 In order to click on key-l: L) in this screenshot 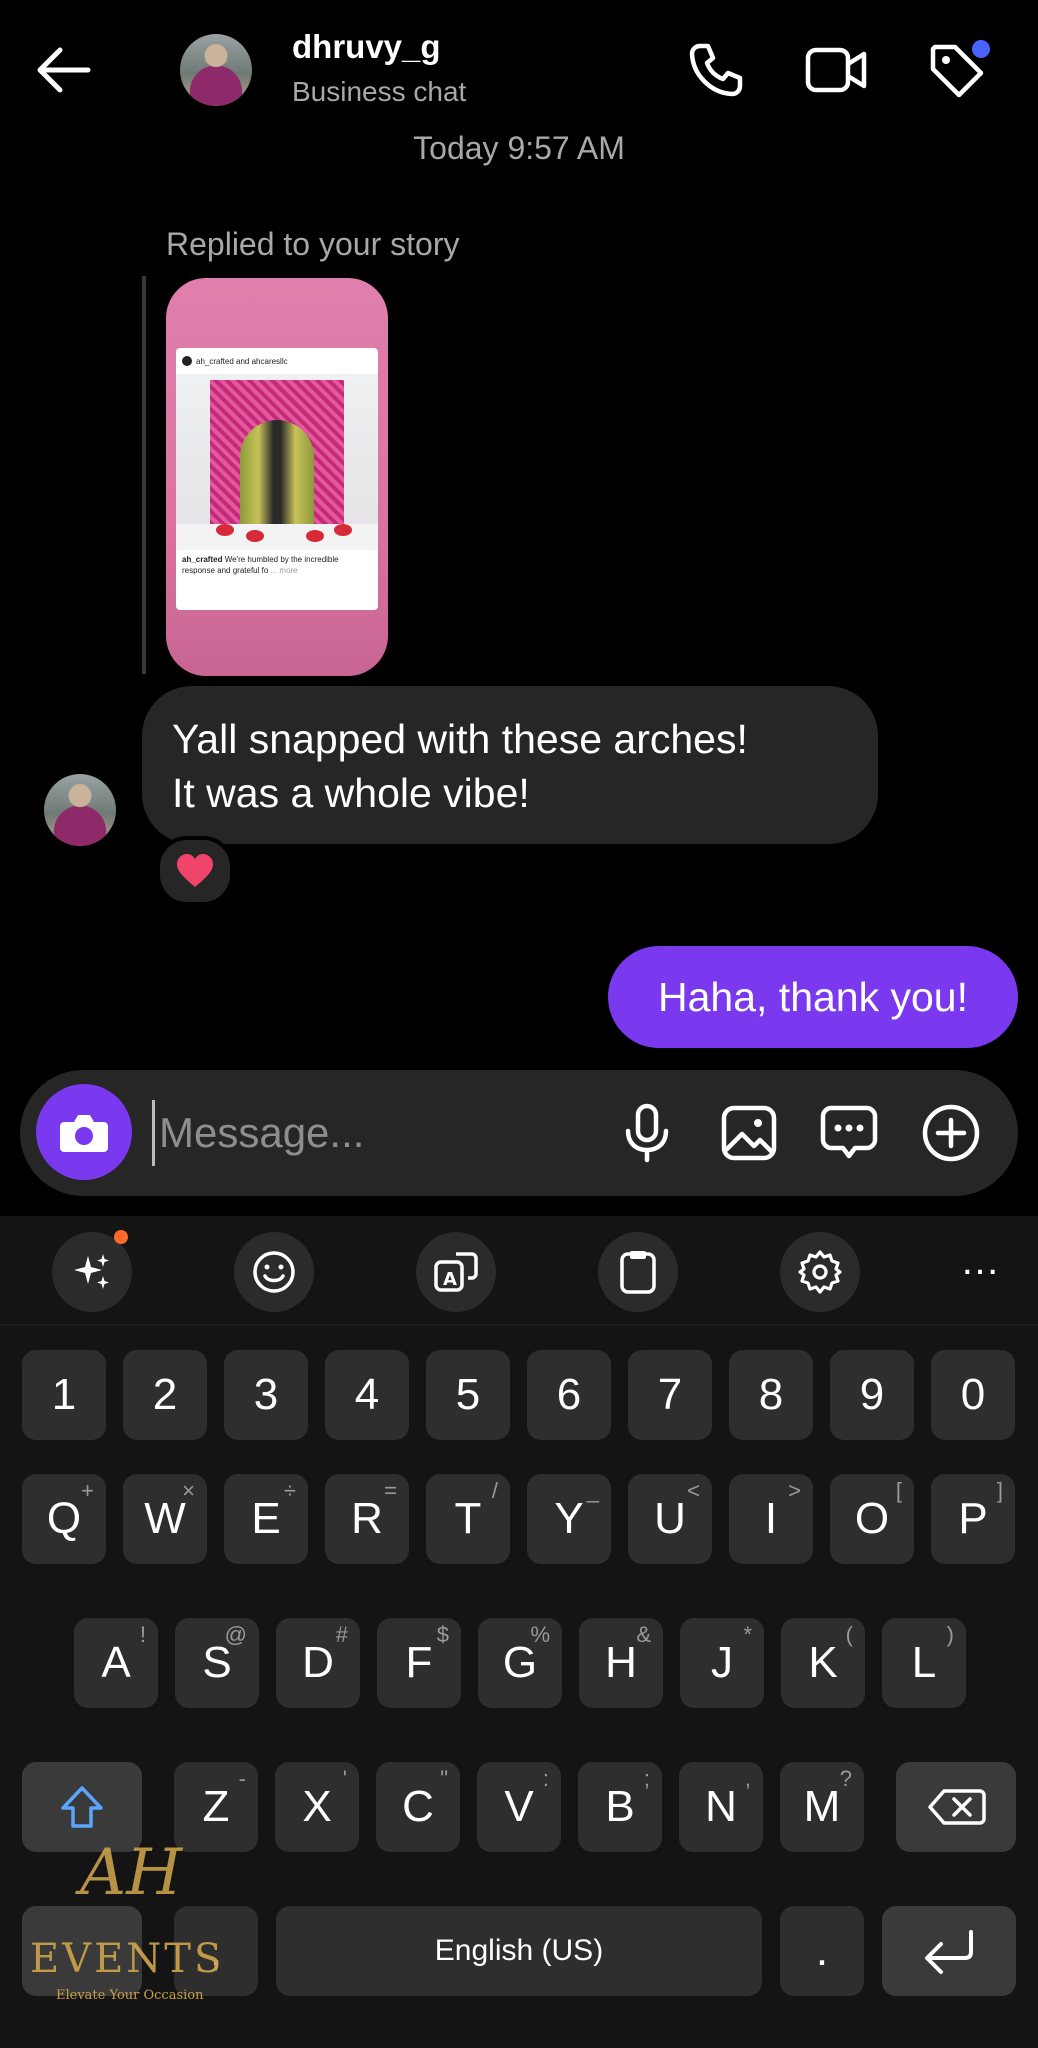, I will do `click(924, 1663)`.